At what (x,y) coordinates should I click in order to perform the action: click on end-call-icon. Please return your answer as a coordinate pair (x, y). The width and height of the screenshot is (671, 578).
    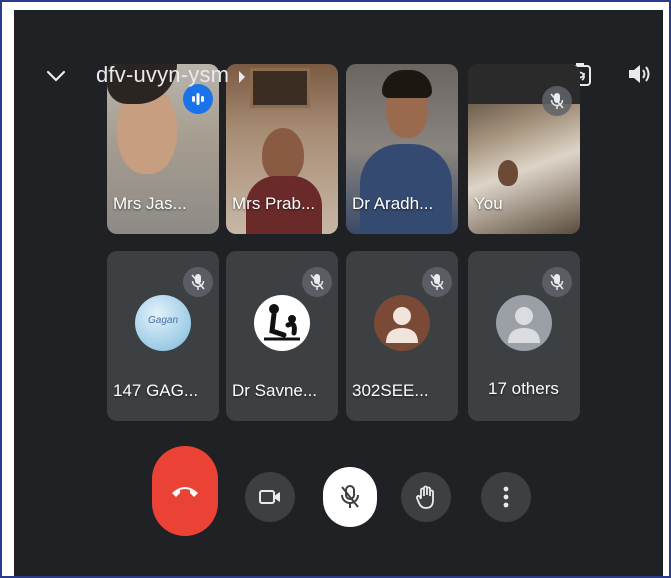
    Looking at the image, I should click on (185, 492).